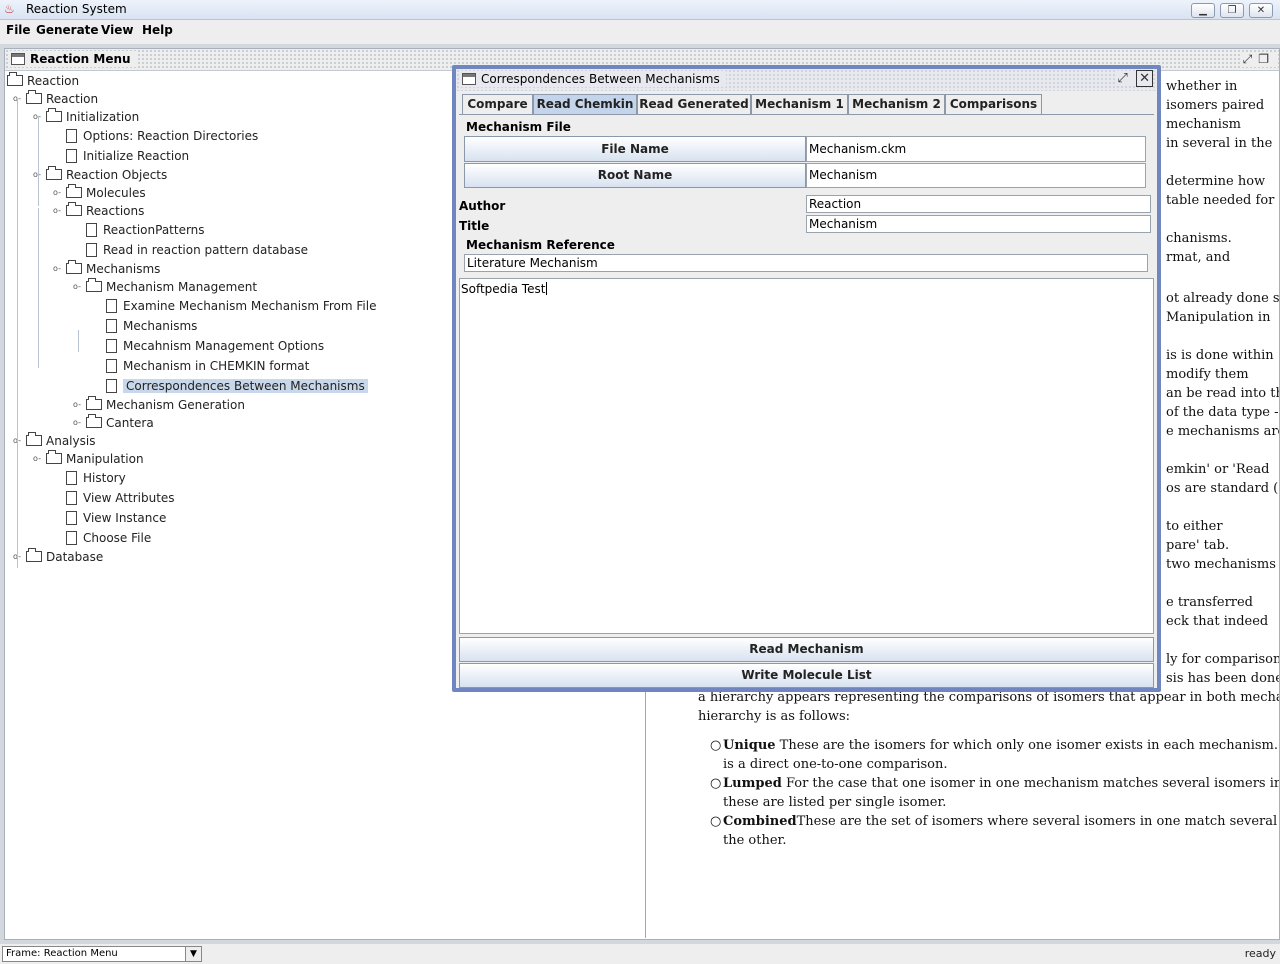  Describe the element at coordinates (978, 204) in the screenshot. I see `author-field: Reaction` at that location.